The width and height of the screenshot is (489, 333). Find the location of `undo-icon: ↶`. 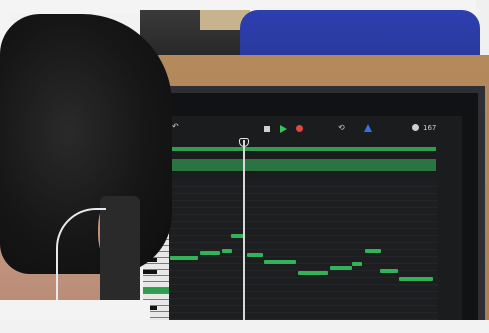

undo-icon: ↶ is located at coordinates (175, 127).